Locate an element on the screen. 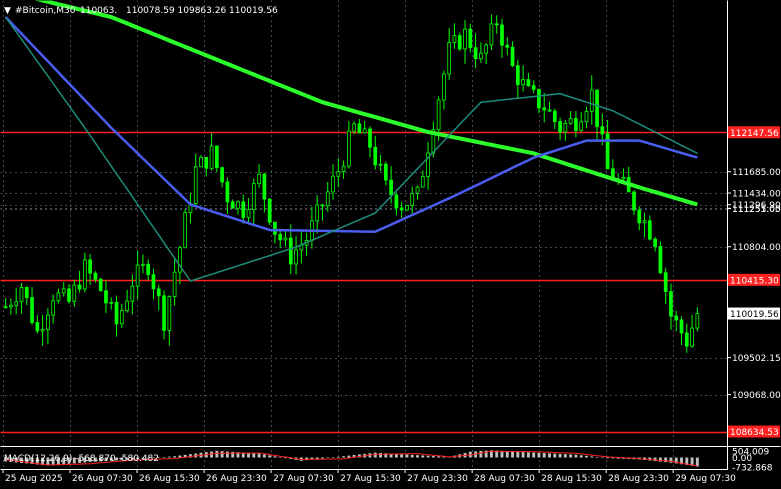 The height and width of the screenshot is (489, 781). symbol-label: #Bitcoin,M30 is located at coordinates (45, 11).